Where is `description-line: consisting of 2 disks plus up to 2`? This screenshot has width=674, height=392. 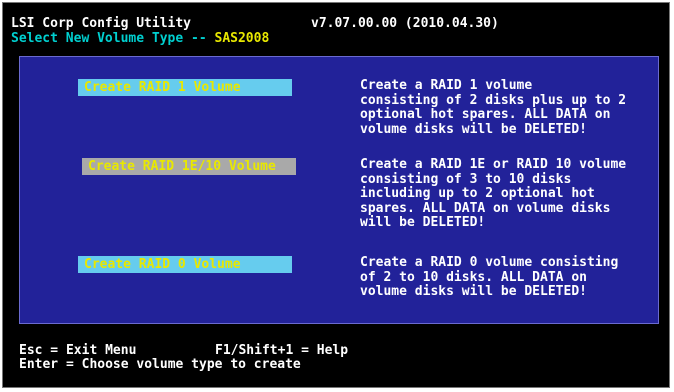 description-line: consisting of 2 disks plus up to 2 is located at coordinates (493, 100).